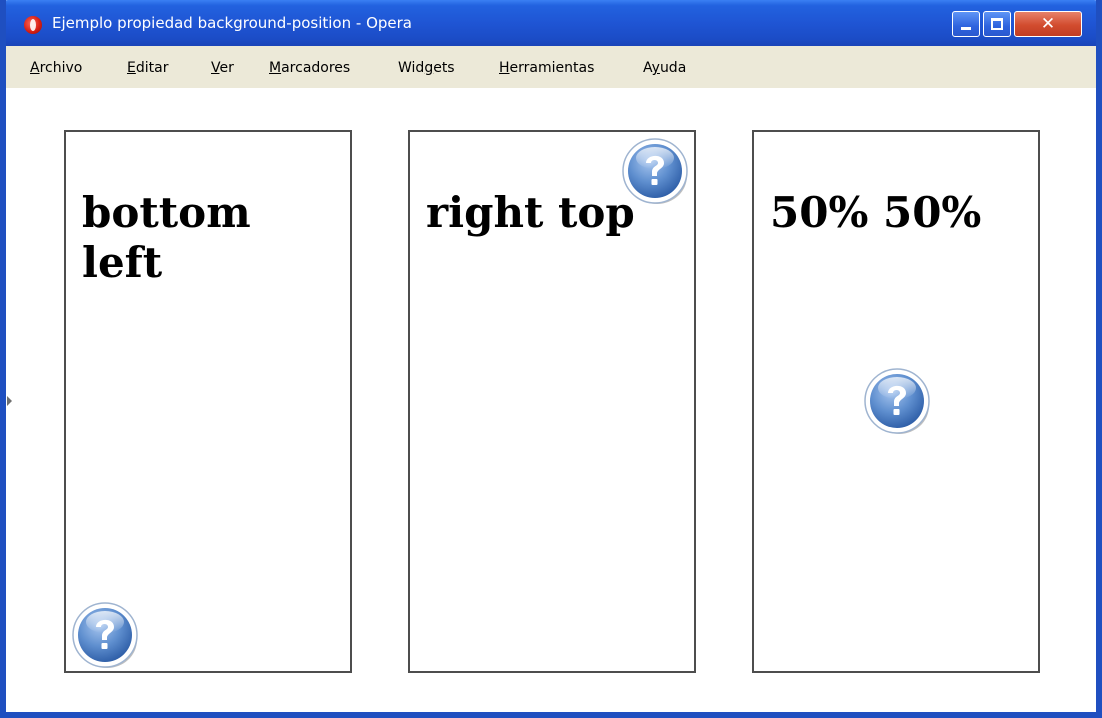 Image resolution: width=1102 pixels, height=718 pixels. I want to click on menu-accelerator: g, so click(429, 68).